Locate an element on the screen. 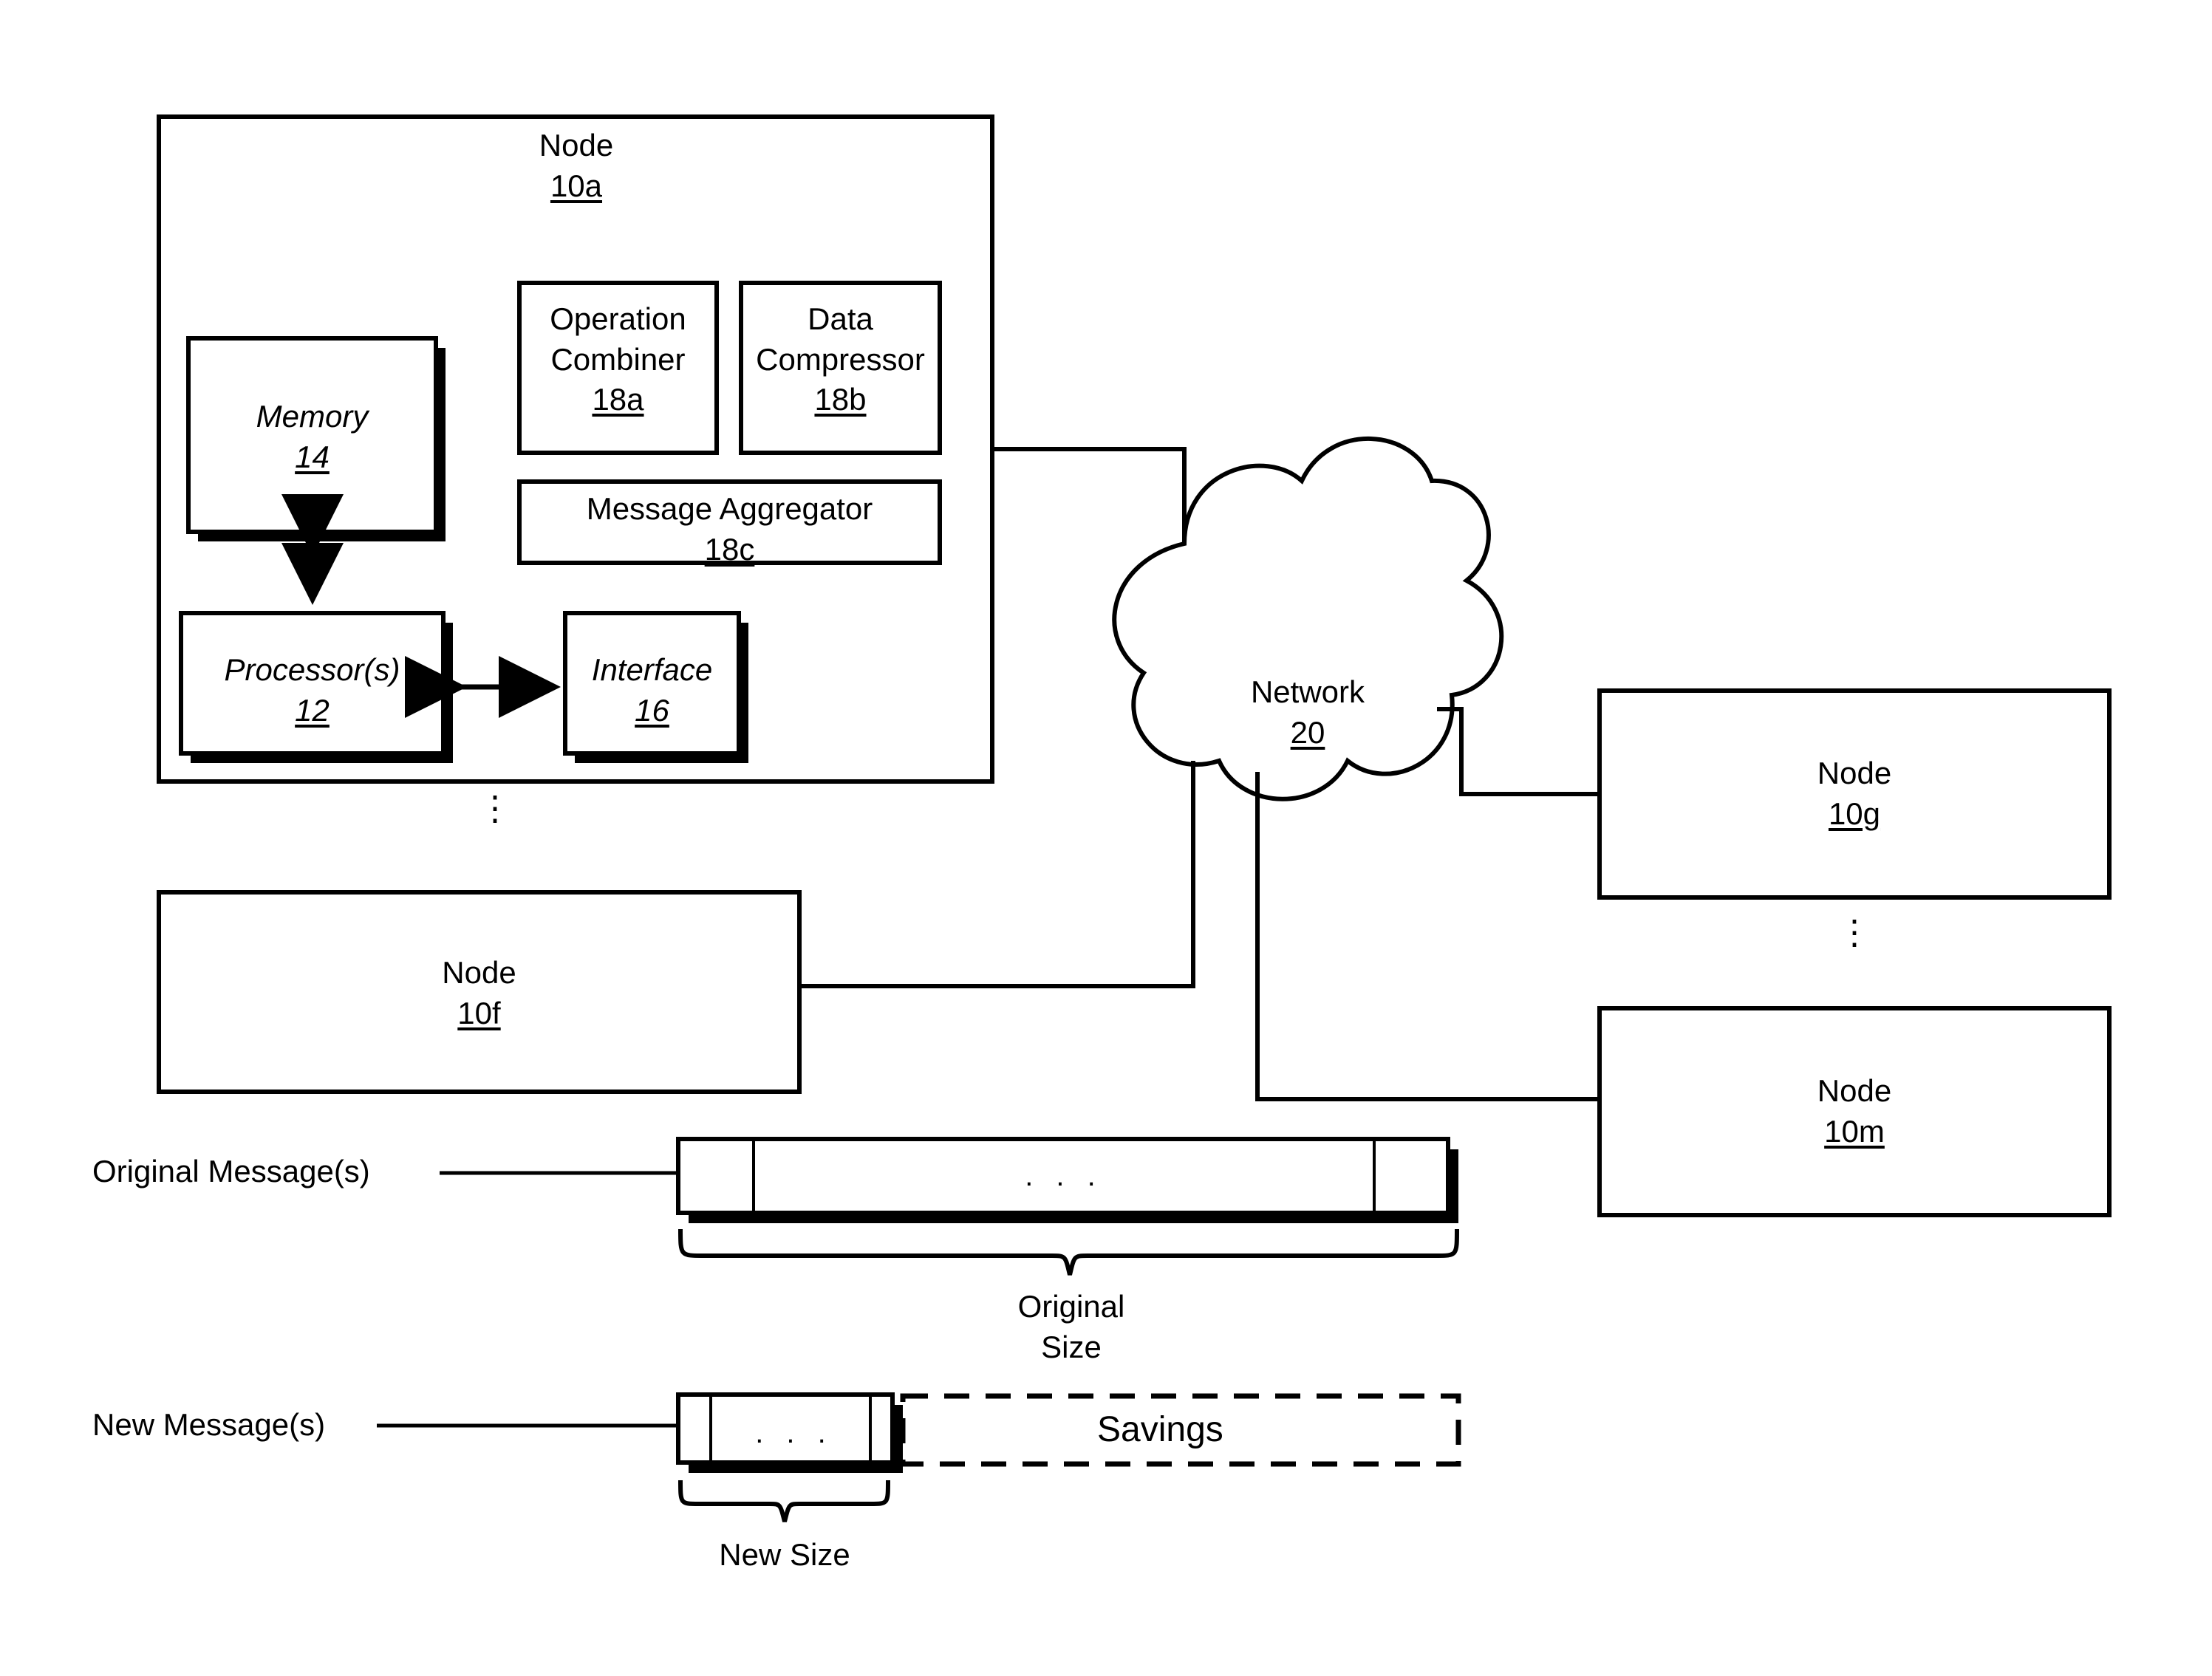 This screenshot has width=2212, height=1676. savings-label: Savings is located at coordinates (1160, 1429).